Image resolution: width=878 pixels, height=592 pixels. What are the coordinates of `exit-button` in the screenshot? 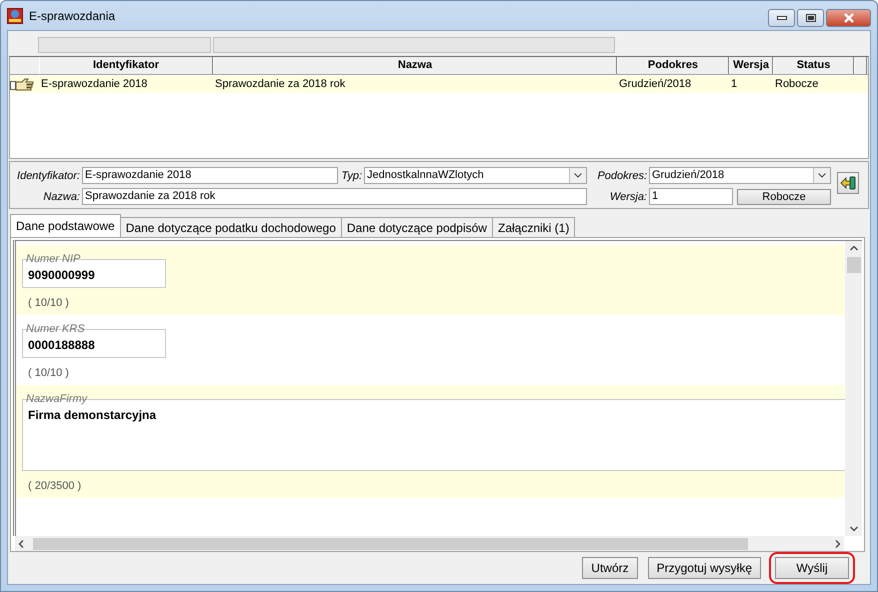 It's located at (848, 183).